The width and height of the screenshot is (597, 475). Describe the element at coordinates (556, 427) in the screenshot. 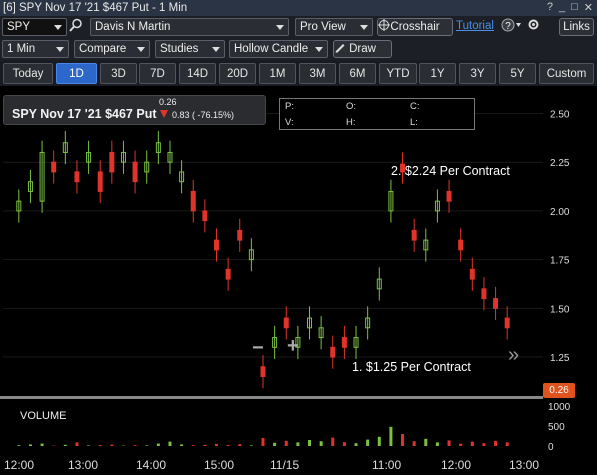

I see `volume-tick-label: 500` at that location.